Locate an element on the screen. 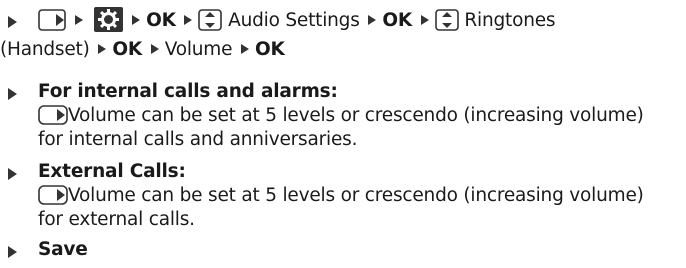  step-title: For internal calls and alarms: is located at coordinates (188, 91).